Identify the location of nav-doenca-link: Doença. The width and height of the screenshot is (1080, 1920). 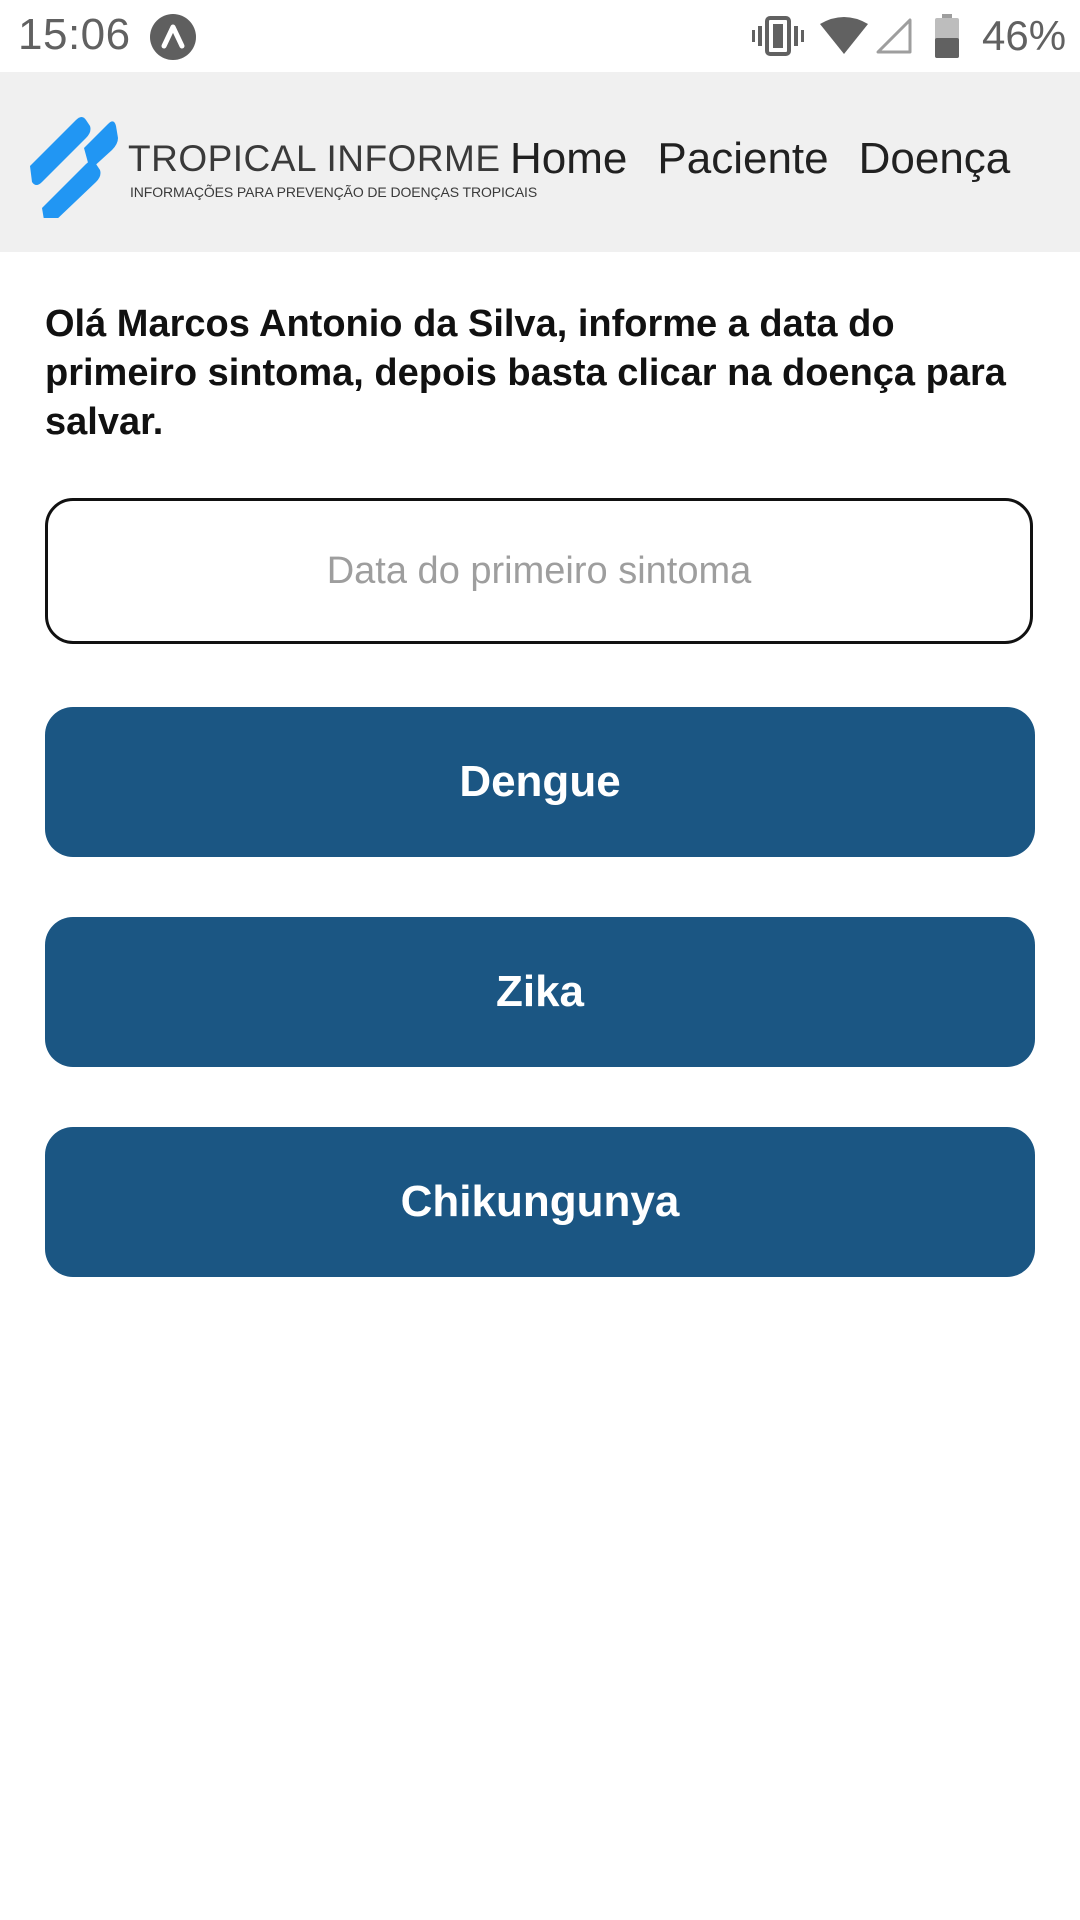
(935, 164).